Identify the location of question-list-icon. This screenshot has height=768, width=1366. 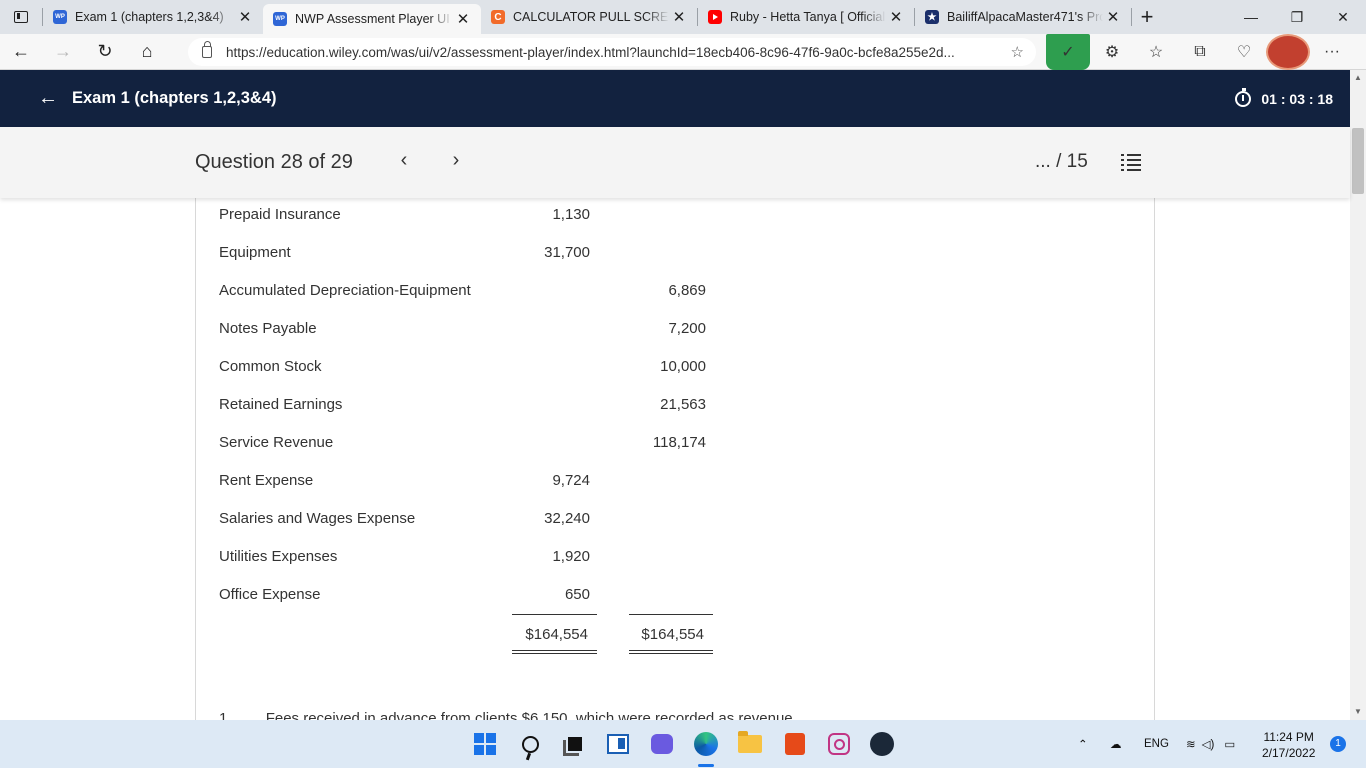
(1131, 162).